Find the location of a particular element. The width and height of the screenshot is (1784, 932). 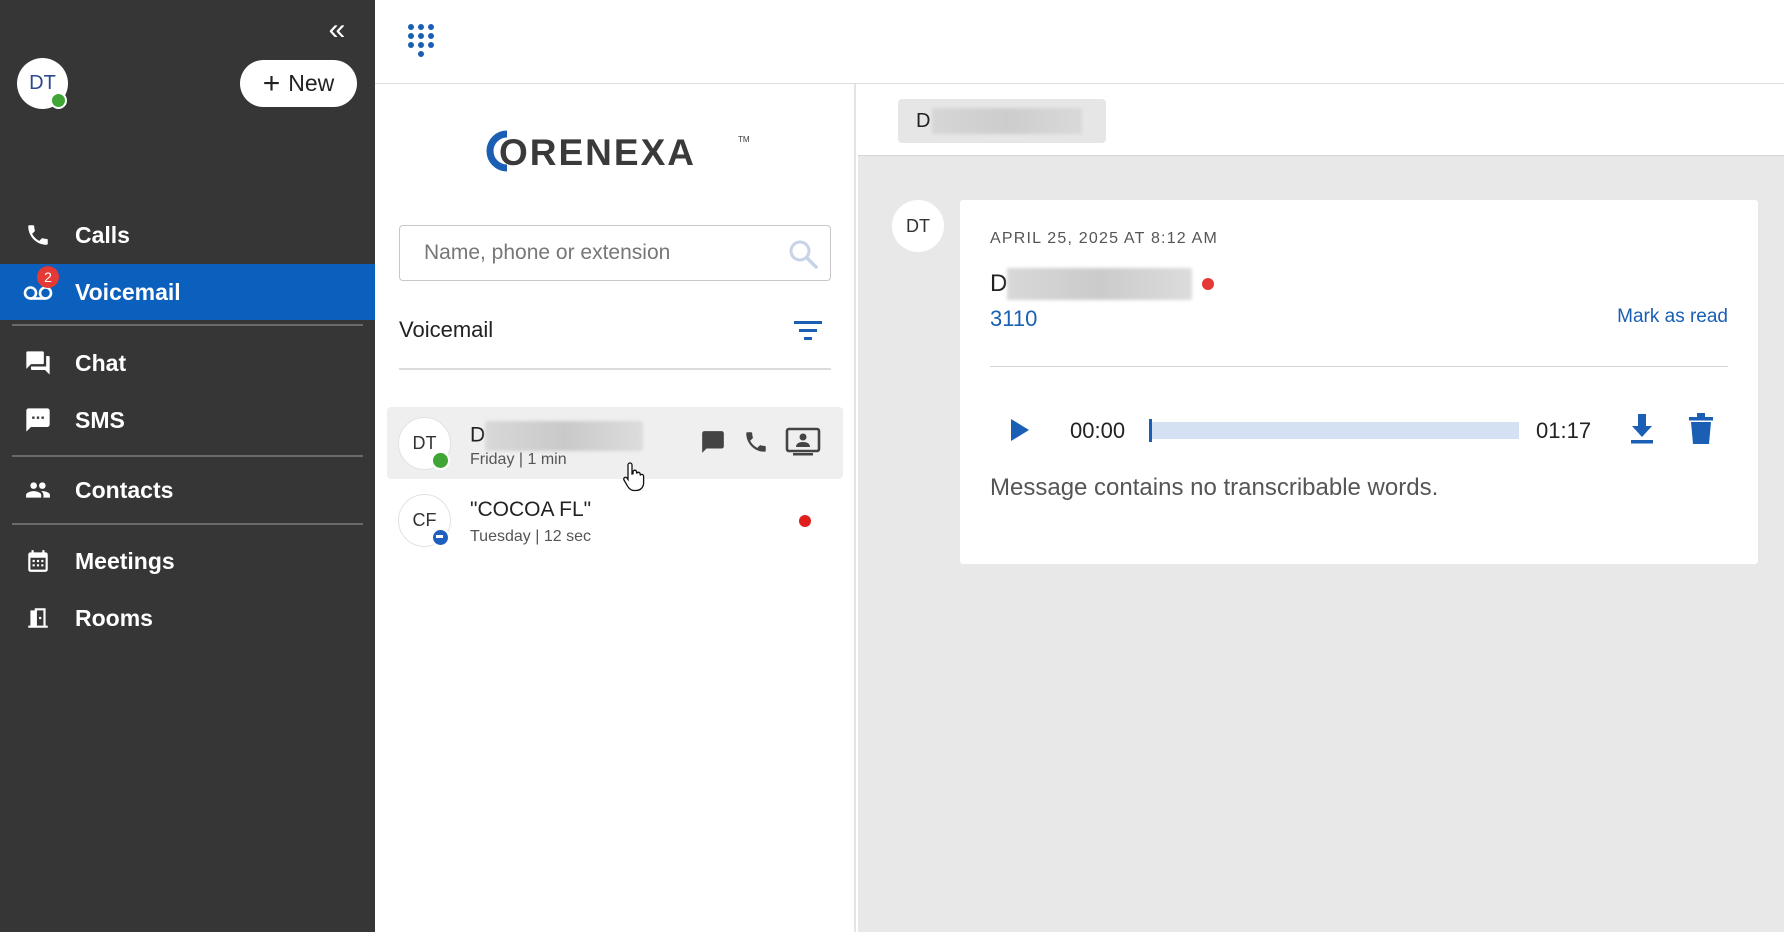

brand-logo: ORENEXA TM is located at coordinates (618, 151).